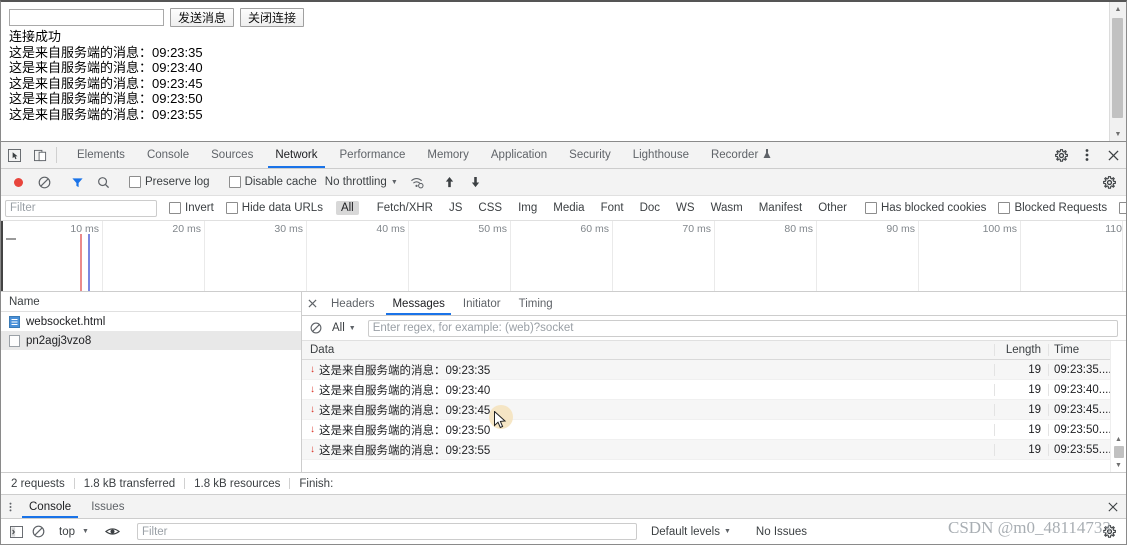 The image size is (1127, 545). I want to click on type-filter-font: Font, so click(612, 208).